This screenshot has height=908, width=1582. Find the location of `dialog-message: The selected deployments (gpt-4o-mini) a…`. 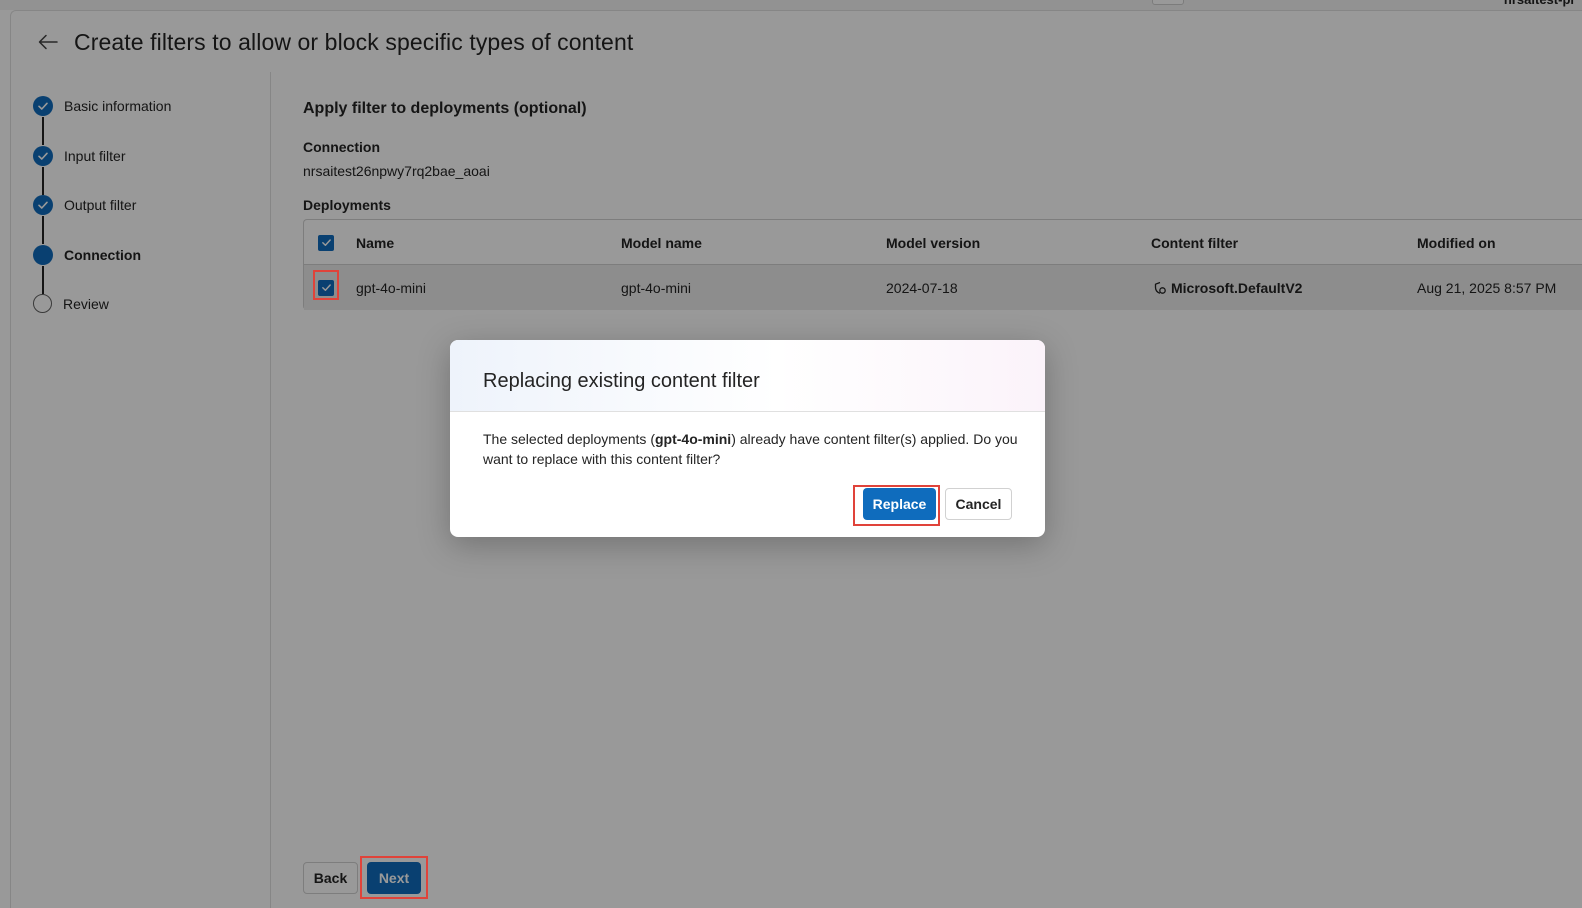

dialog-message: The selected deployments (gpt-4o-mini) a… is located at coordinates (753, 449).